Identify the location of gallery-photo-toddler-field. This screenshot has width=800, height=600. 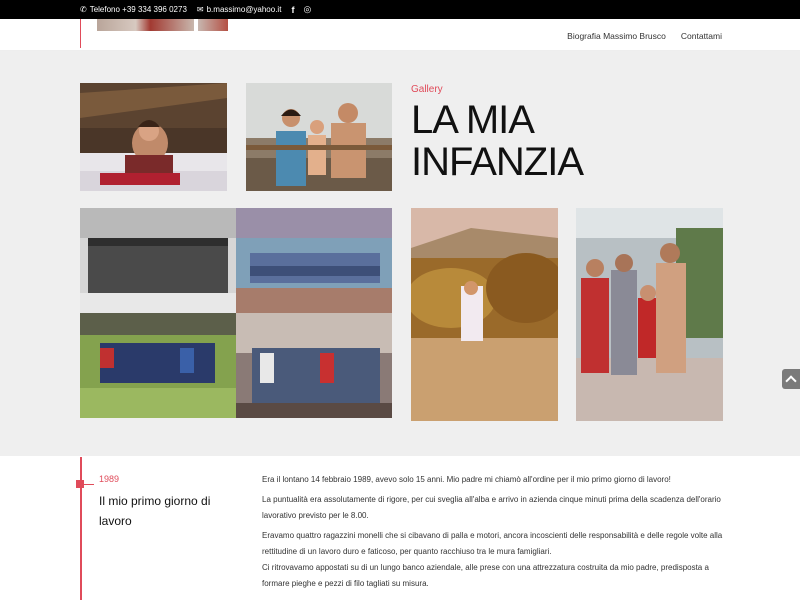
(484, 314).